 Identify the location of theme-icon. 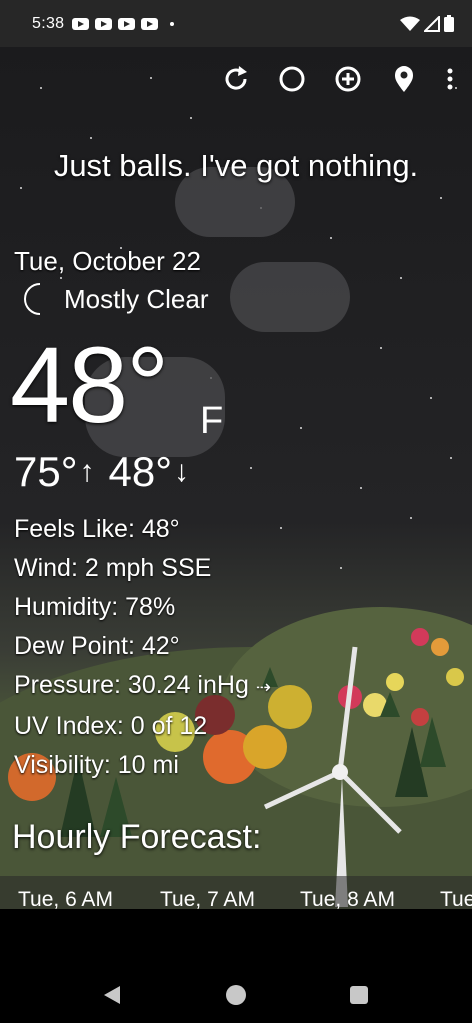
(292, 79).